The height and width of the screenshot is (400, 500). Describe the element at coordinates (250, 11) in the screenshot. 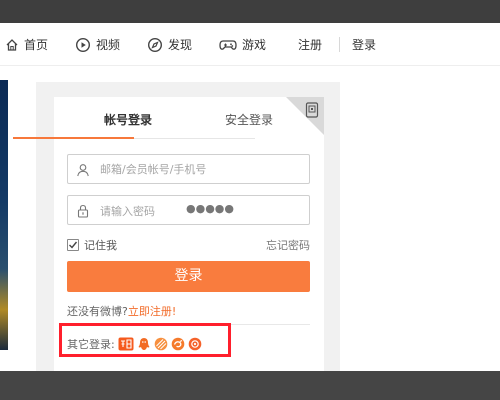

I see `window-top-bar` at that location.